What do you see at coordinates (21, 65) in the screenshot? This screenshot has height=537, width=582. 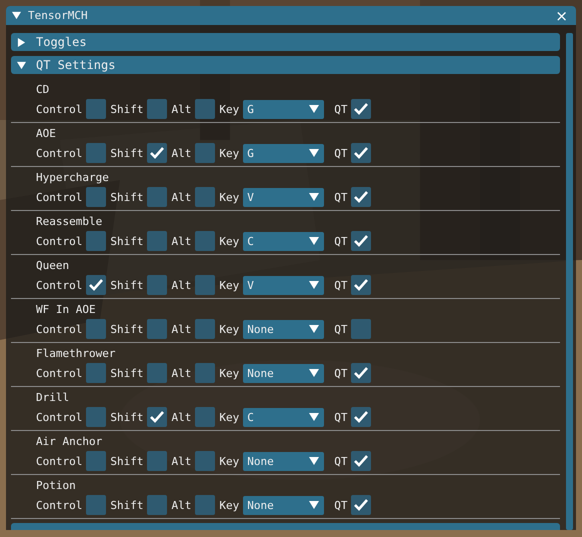 I see `expanded-arrow-icon` at bounding box center [21, 65].